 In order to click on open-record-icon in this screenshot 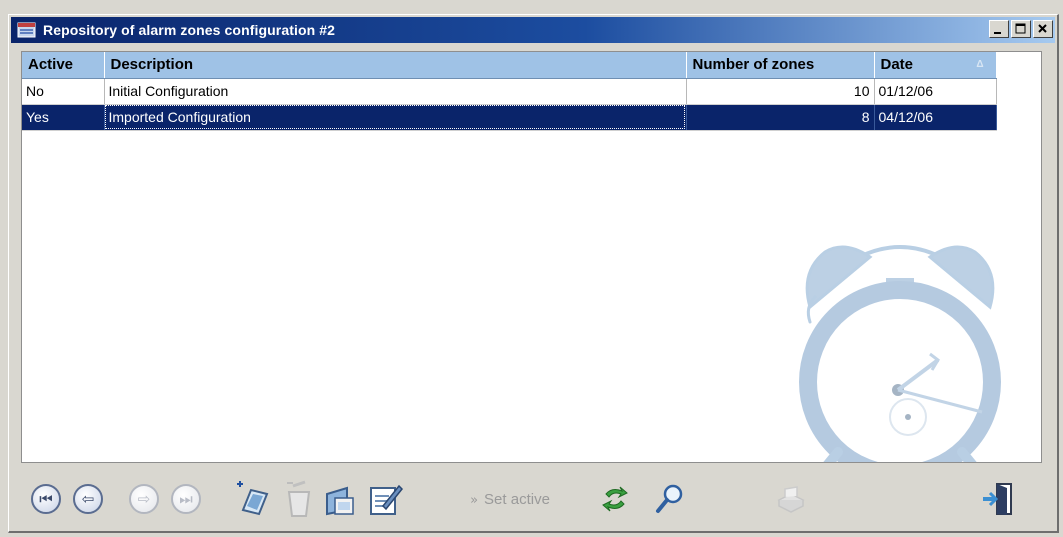, I will do `click(340, 501)`.